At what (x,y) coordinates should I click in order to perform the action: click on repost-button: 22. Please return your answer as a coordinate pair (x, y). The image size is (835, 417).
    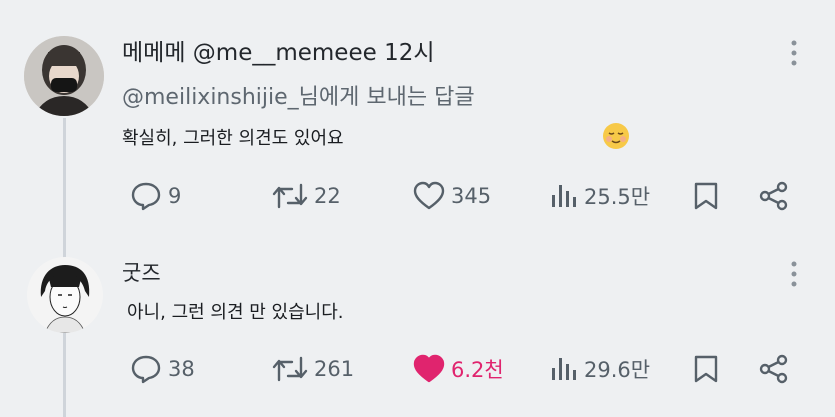
    Looking at the image, I should click on (306, 196).